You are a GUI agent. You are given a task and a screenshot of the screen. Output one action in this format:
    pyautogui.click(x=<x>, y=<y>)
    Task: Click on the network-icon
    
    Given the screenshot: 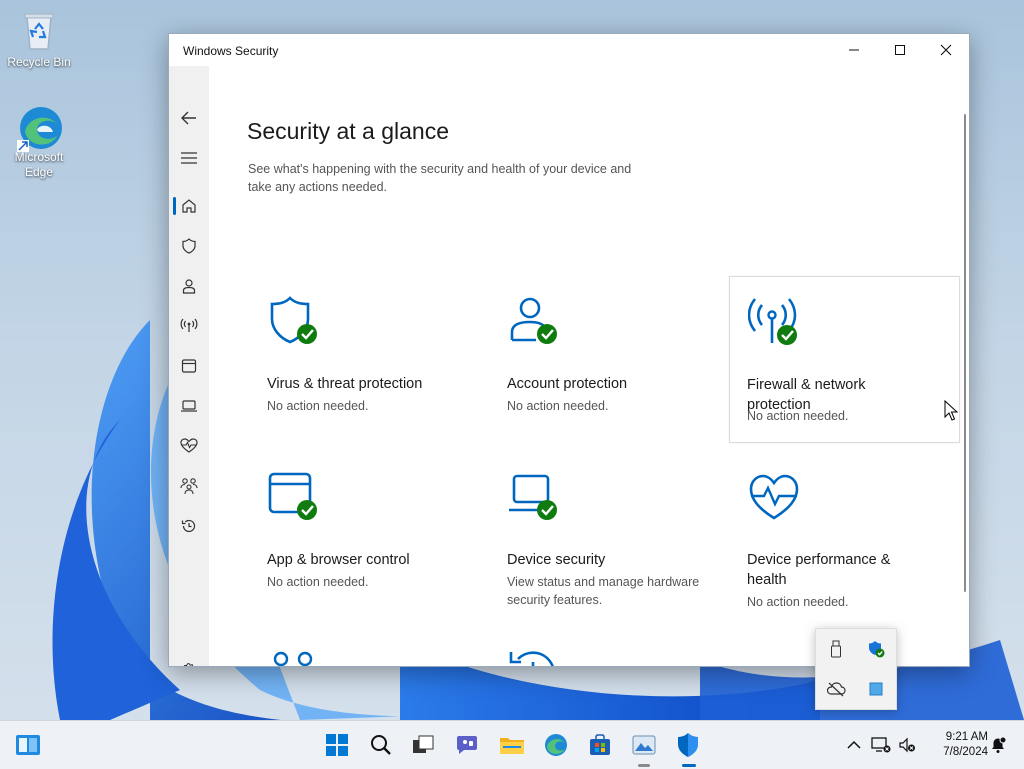 What is the action you would take?
    pyautogui.click(x=881, y=745)
    